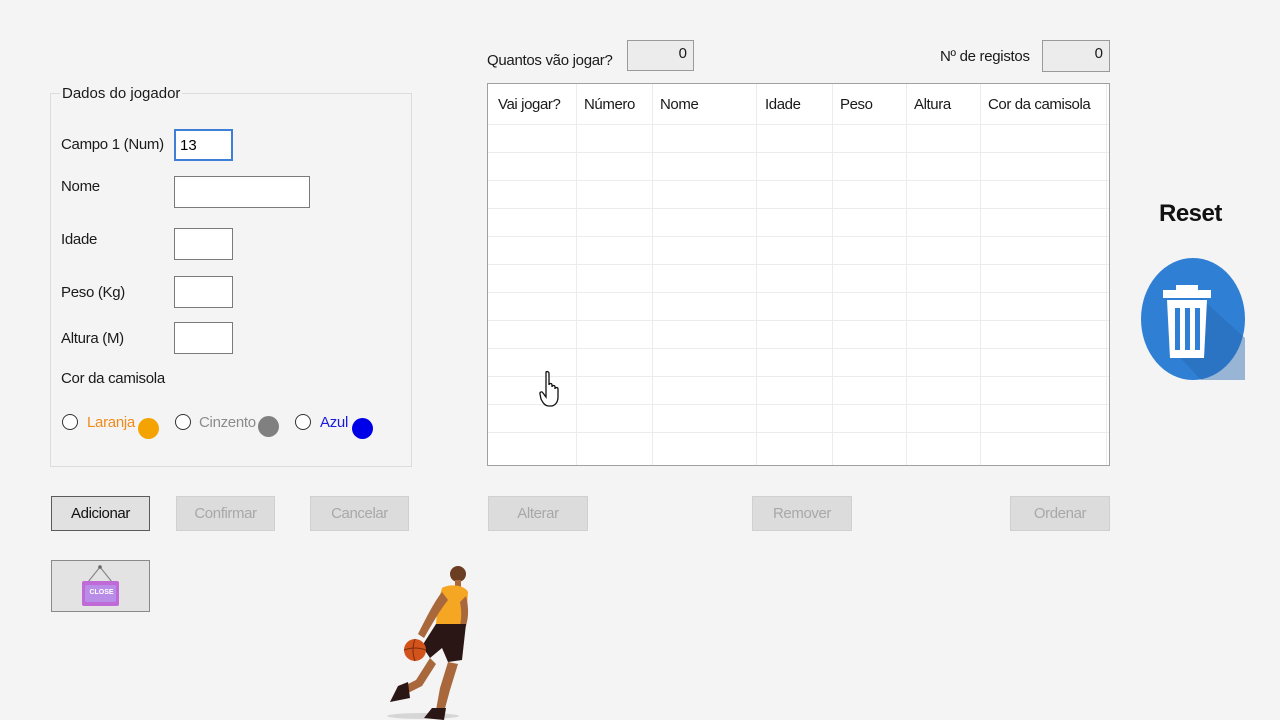 The height and width of the screenshot is (720, 1280). What do you see at coordinates (203, 145) in the screenshot?
I see `campo1-input` at bounding box center [203, 145].